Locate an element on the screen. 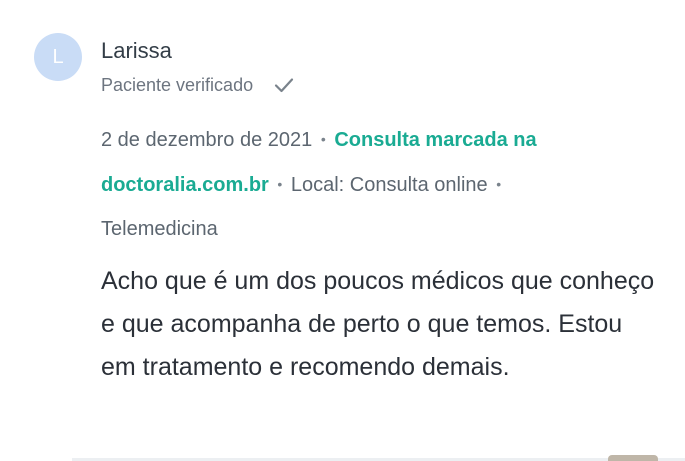 This screenshot has height=461, width=685. next-item-edge is located at coordinates (633, 458).